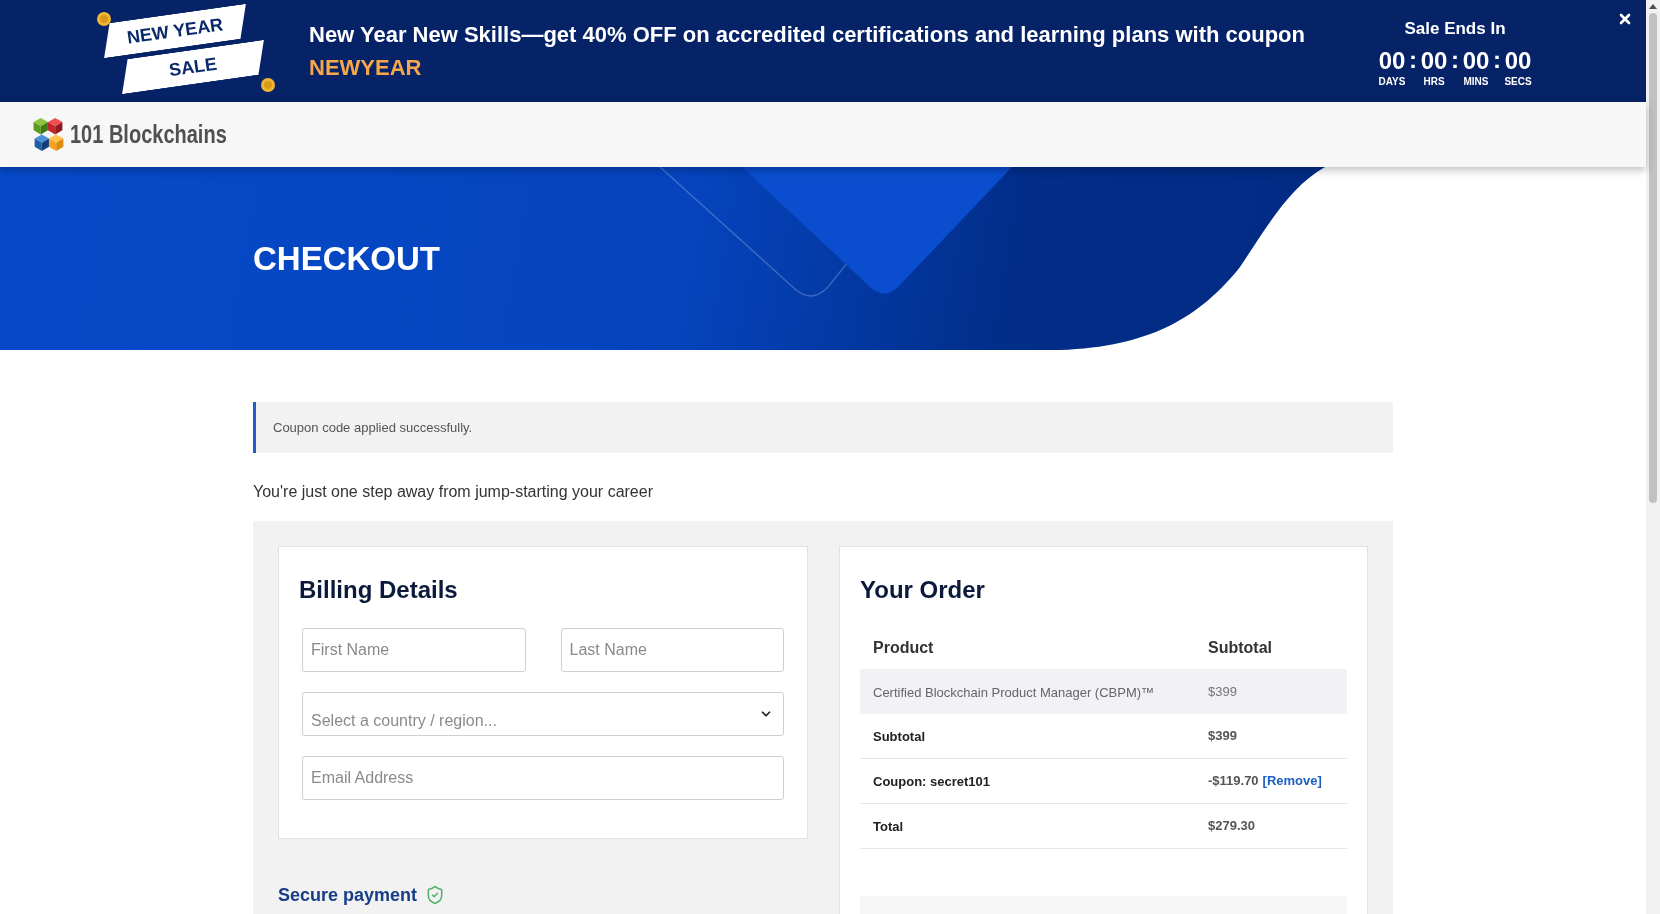 The width and height of the screenshot is (1660, 914). What do you see at coordinates (1625, 19) in the screenshot?
I see `close-icon` at bounding box center [1625, 19].